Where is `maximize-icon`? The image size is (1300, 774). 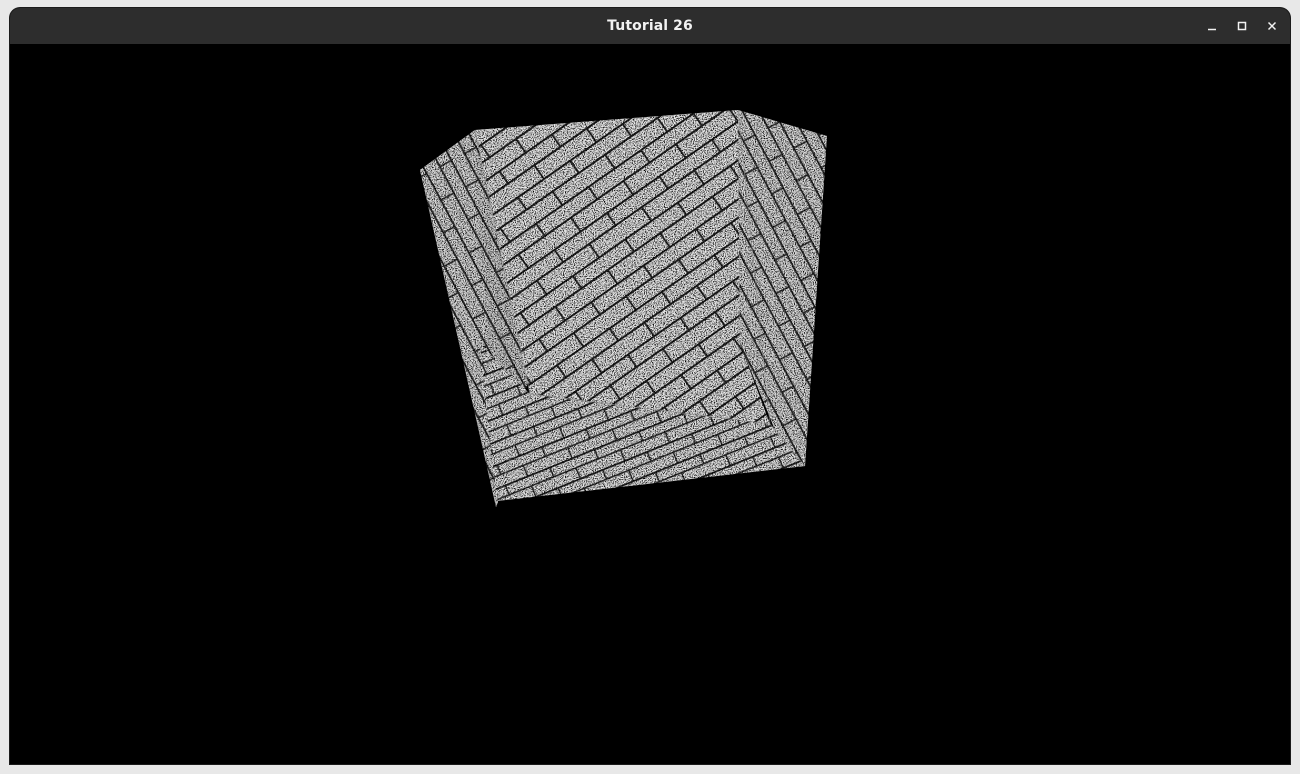
maximize-icon is located at coordinates (1242, 26).